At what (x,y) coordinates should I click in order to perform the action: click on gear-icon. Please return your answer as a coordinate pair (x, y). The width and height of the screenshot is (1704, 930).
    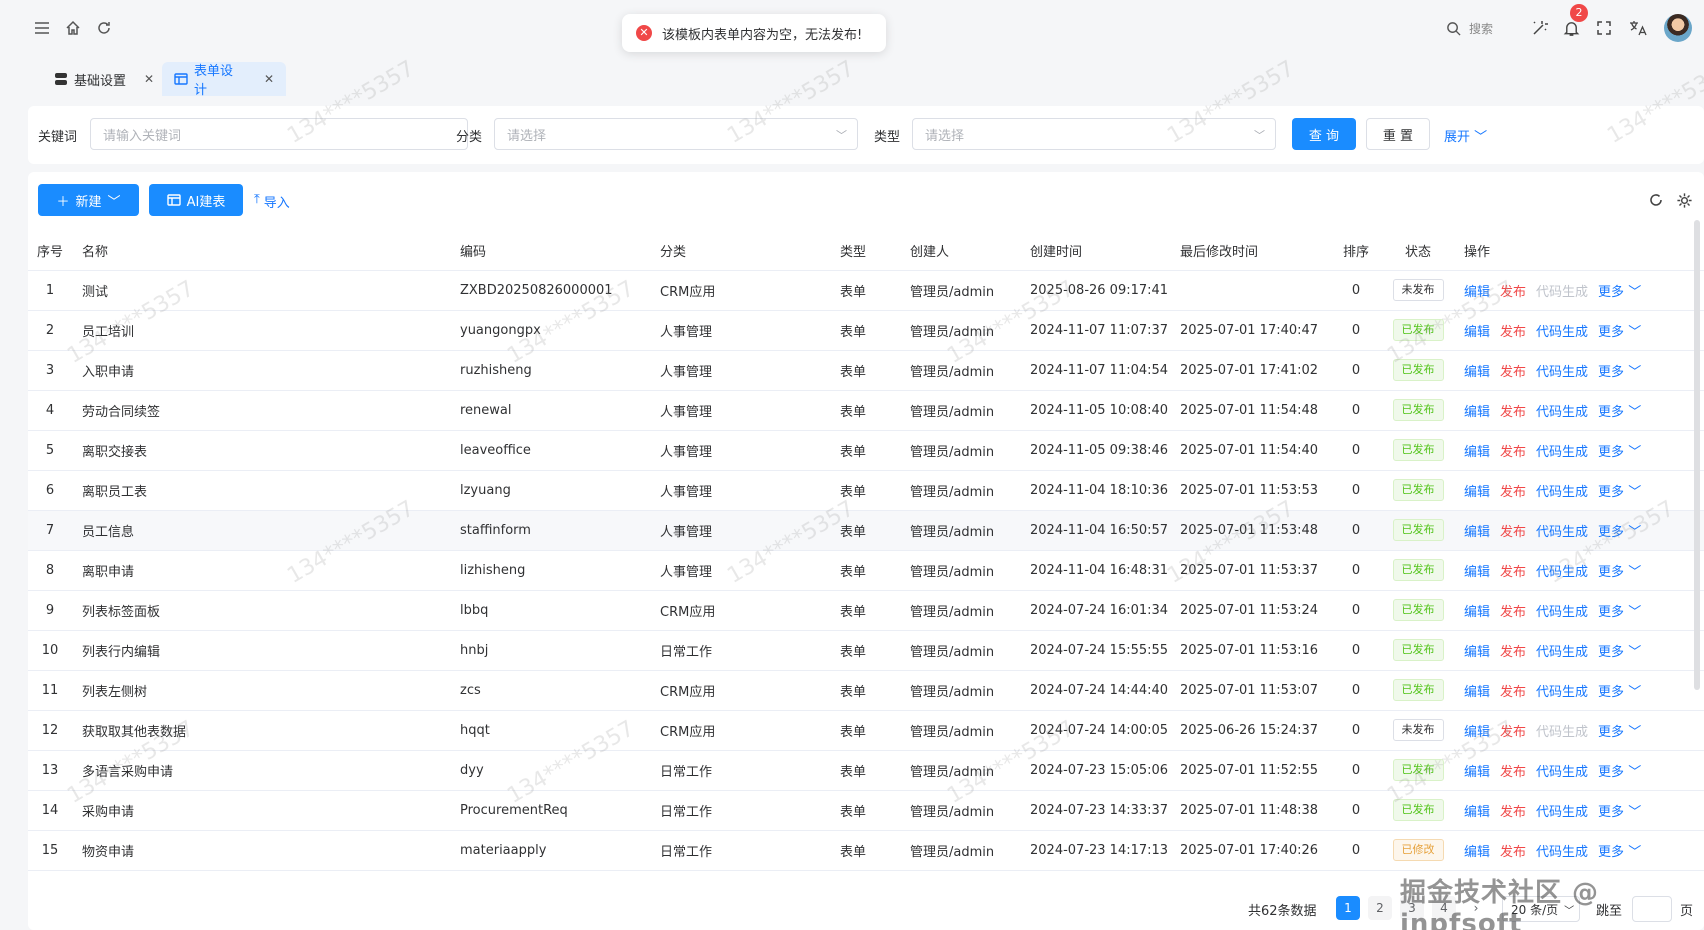
    Looking at the image, I should click on (1684, 200).